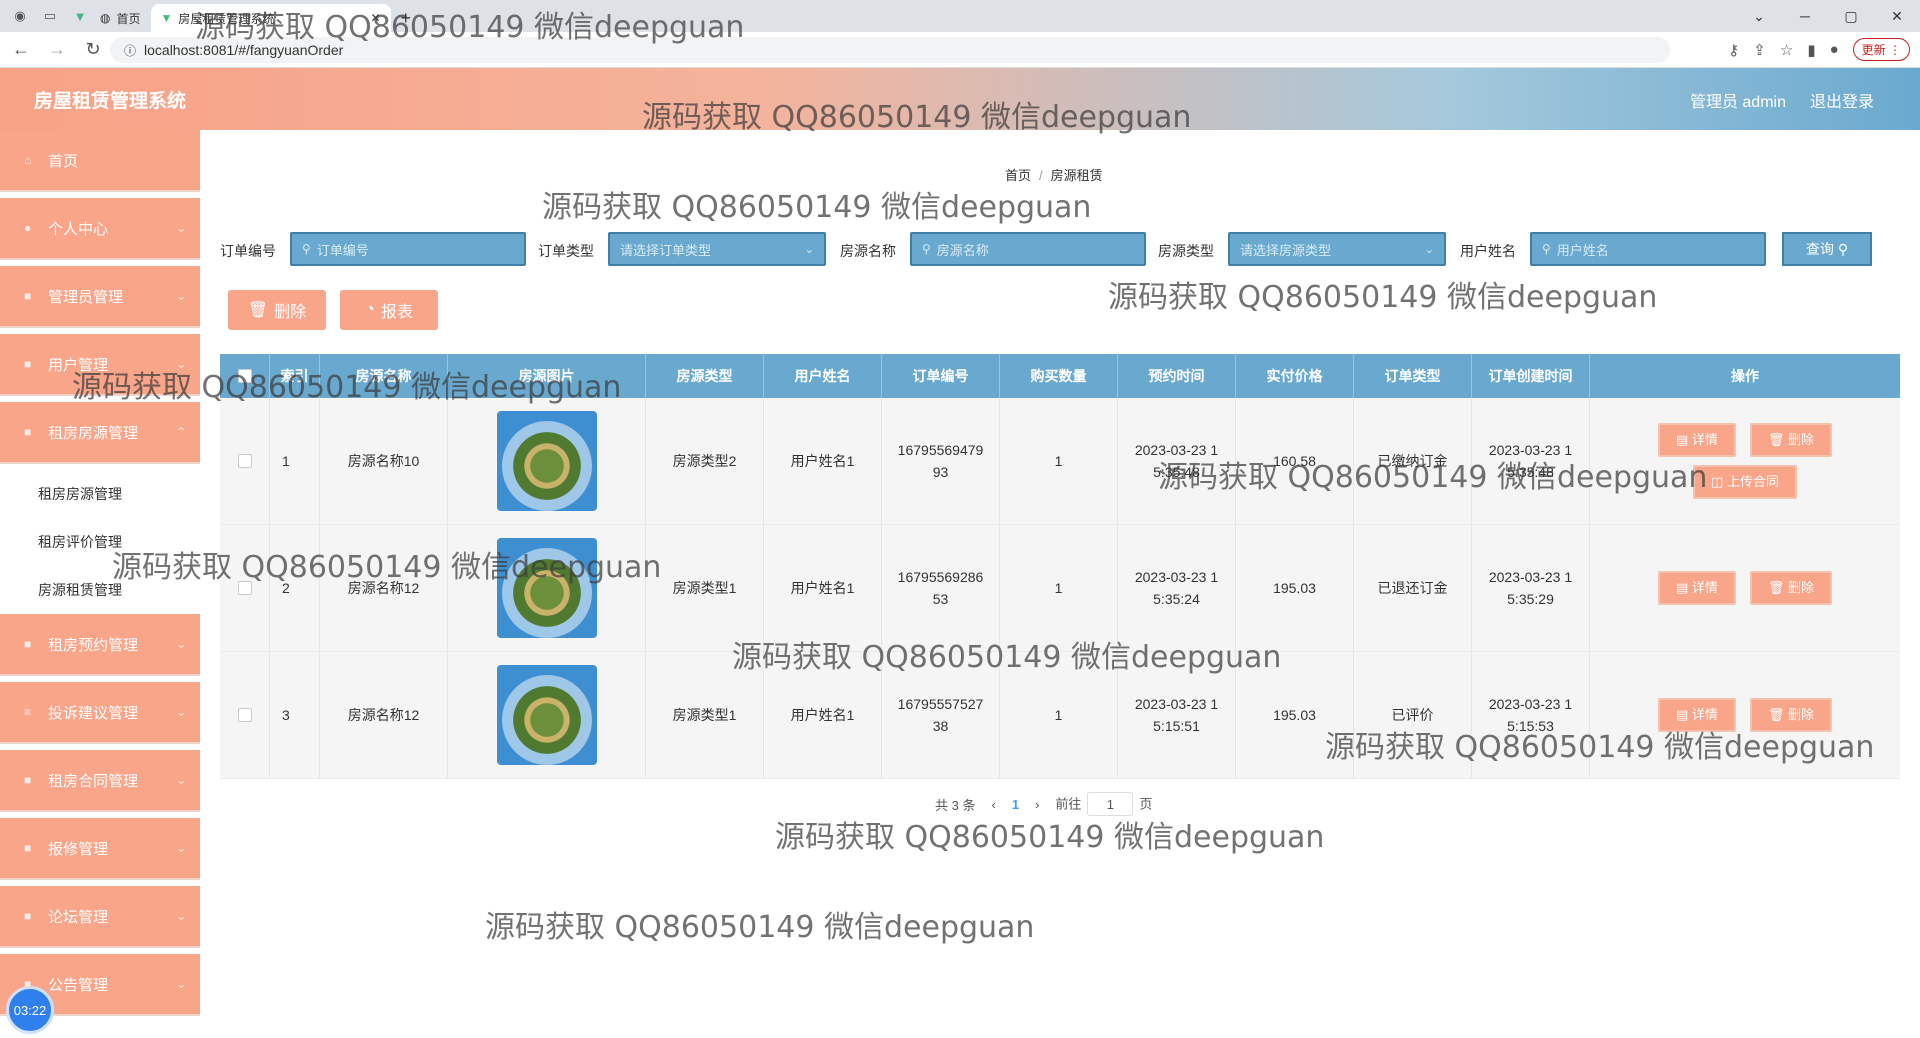 This screenshot has height=1038, width=1920. I want to click on user-name-input: ⚲ 用户姓名, so click(1648, 249).